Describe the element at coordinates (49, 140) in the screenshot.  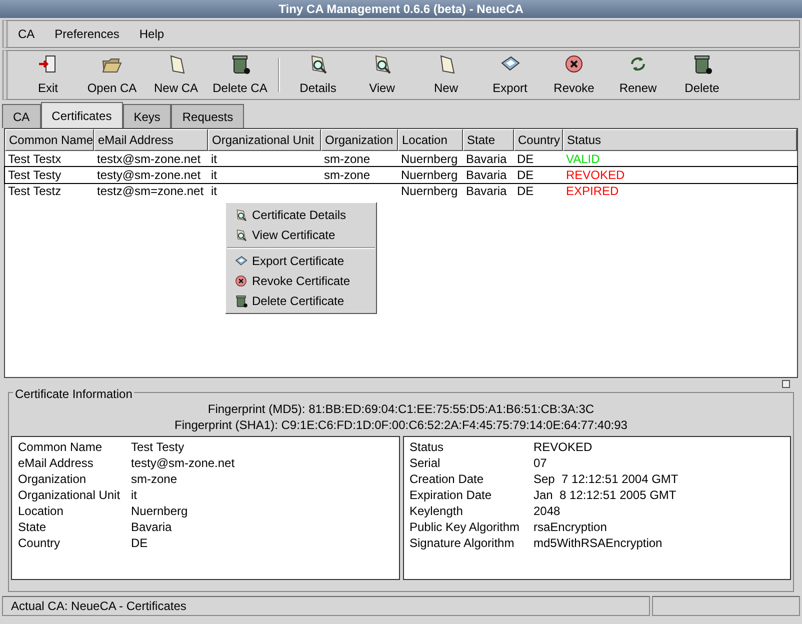
I see `column-header: Common Name` at that location.